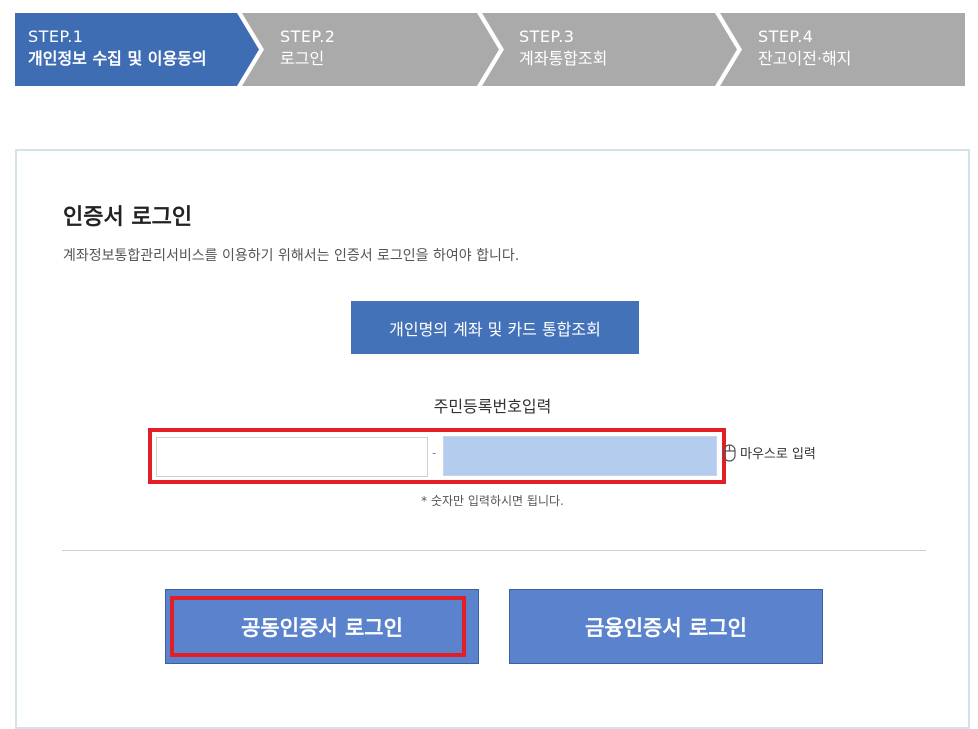  I want to click on step-3: STEP.3 계좌통합조회, so click(563, 48).